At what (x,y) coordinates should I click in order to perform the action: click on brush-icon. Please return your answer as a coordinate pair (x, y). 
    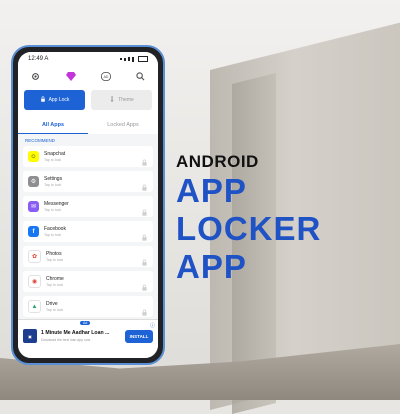
    Looking at the image, I should click on (112, 100).